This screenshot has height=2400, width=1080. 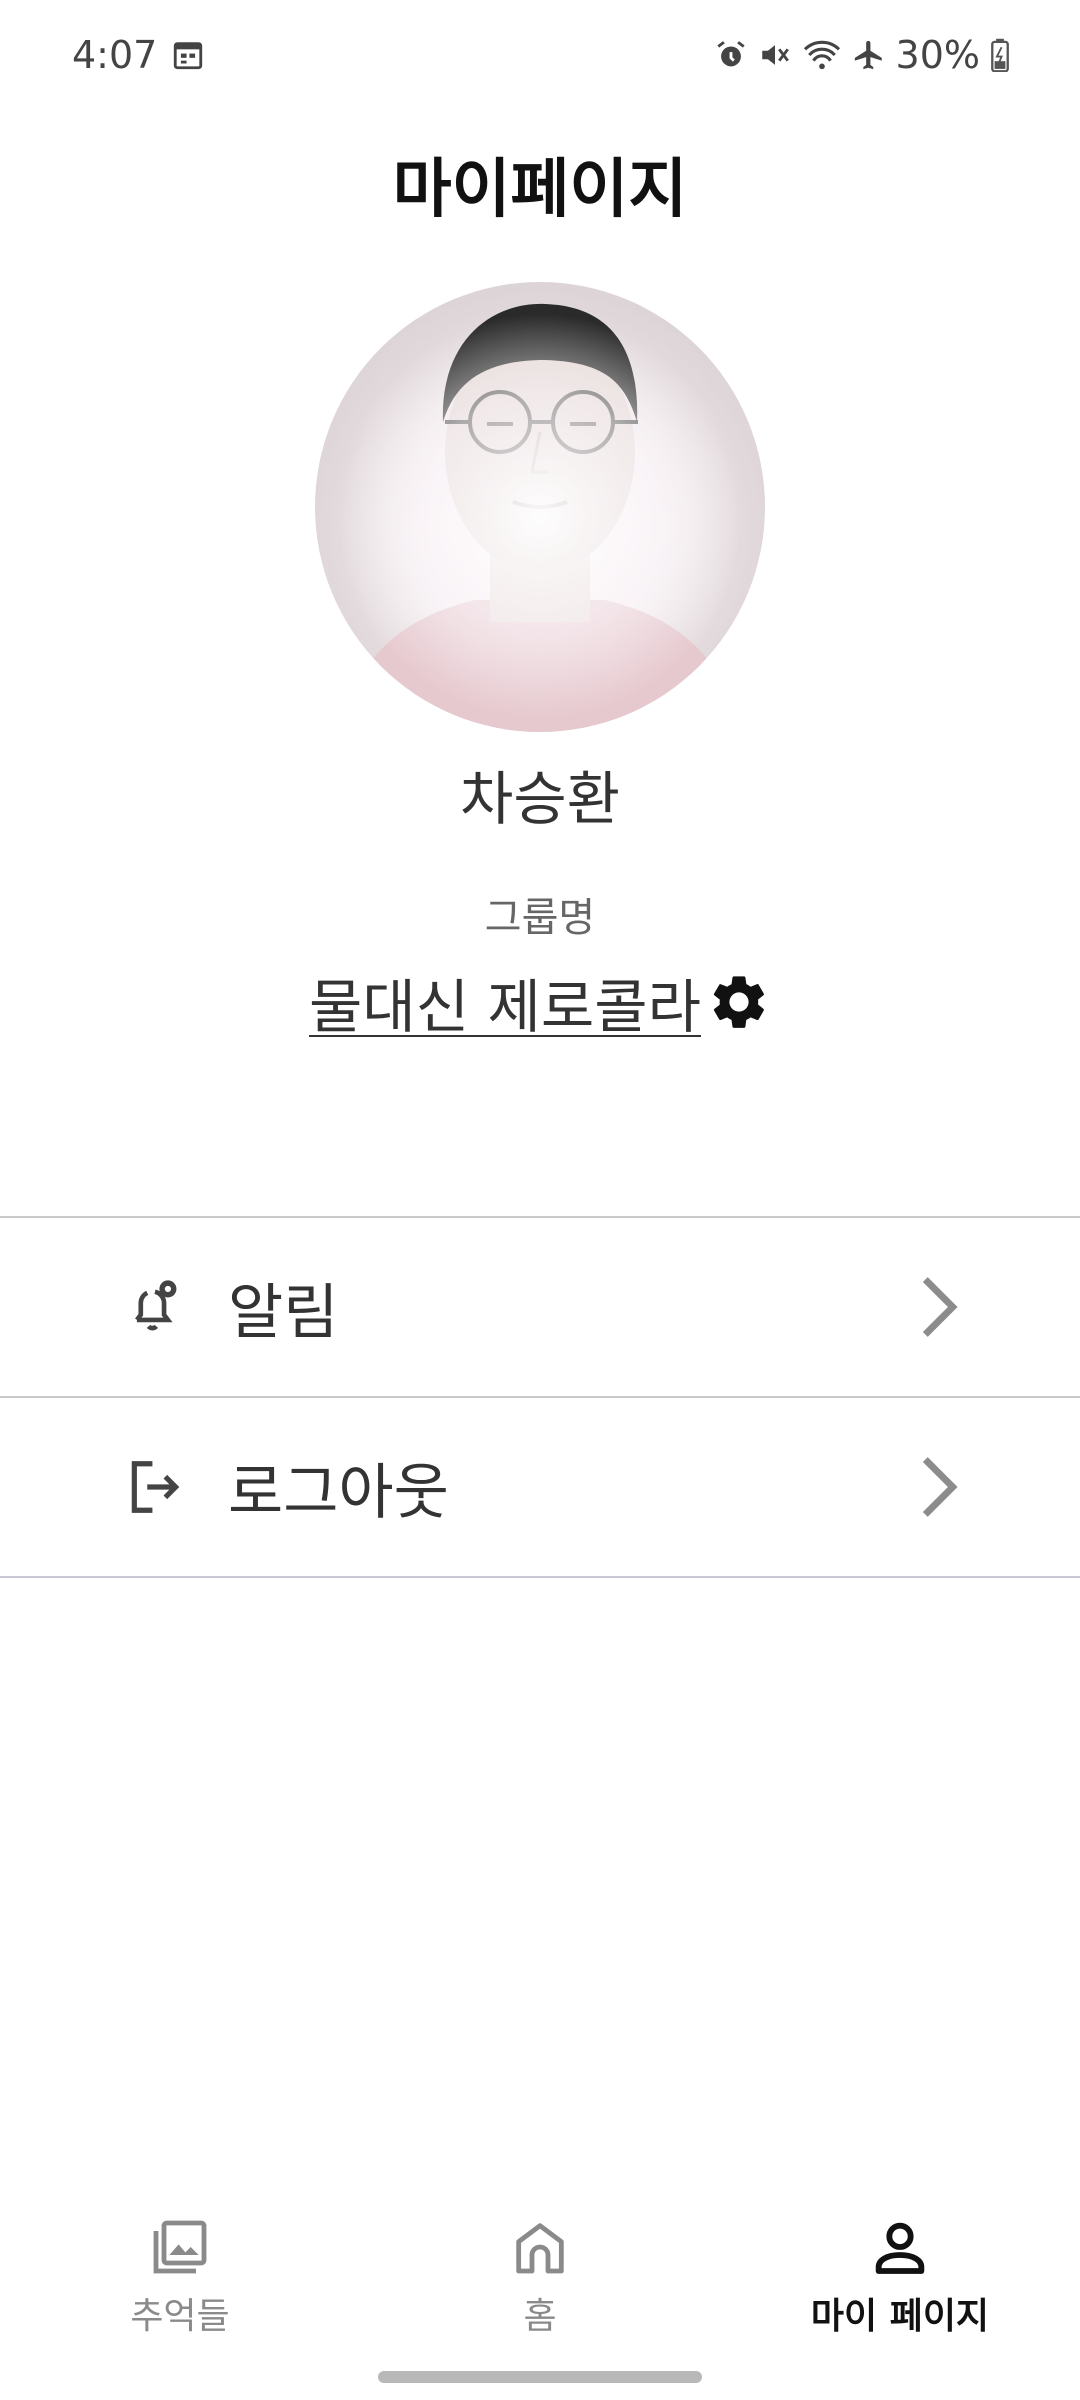 I want to click on nav-tab-memories: 추억들, so click(x=180, y=2275).